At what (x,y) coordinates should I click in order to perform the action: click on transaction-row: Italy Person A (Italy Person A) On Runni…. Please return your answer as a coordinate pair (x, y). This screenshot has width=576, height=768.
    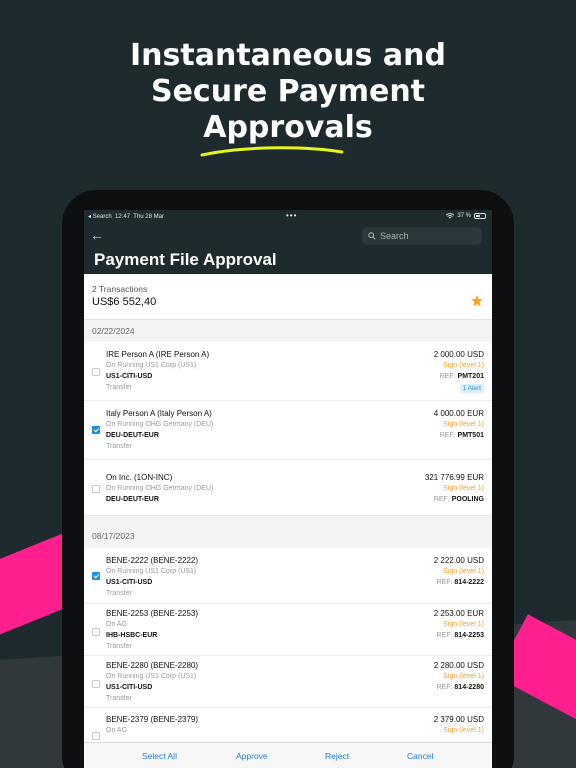
    Looking at the image, I should click on (288, 430).